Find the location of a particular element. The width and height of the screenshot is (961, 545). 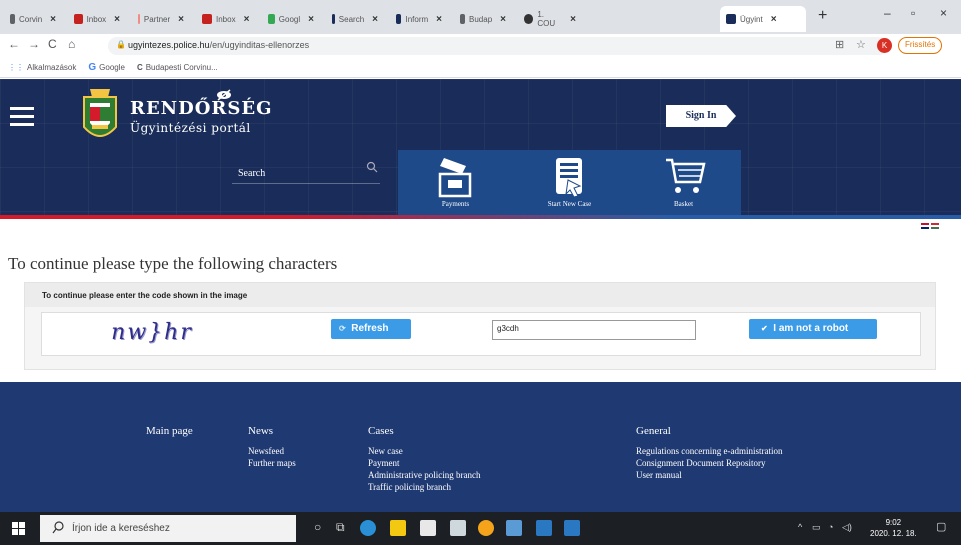

browser-tab-active: Ügyint × is located at coordinates (763, 19).